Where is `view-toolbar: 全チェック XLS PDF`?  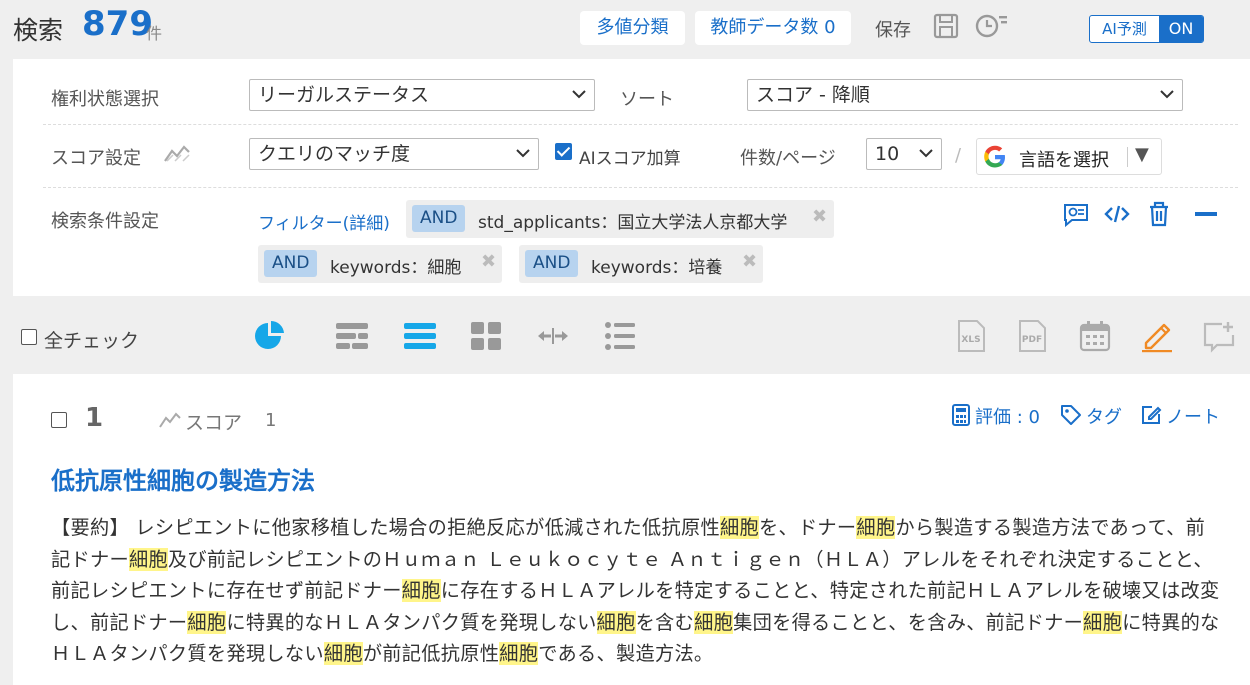 view-toolbar: 全チェック XLS PDF is located at coordinates (625, 335).